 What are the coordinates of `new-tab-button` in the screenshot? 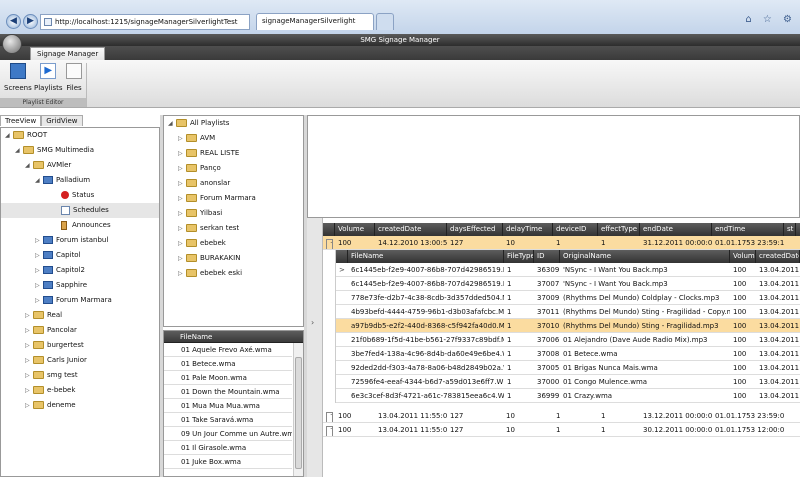 It's located at (385, 21).